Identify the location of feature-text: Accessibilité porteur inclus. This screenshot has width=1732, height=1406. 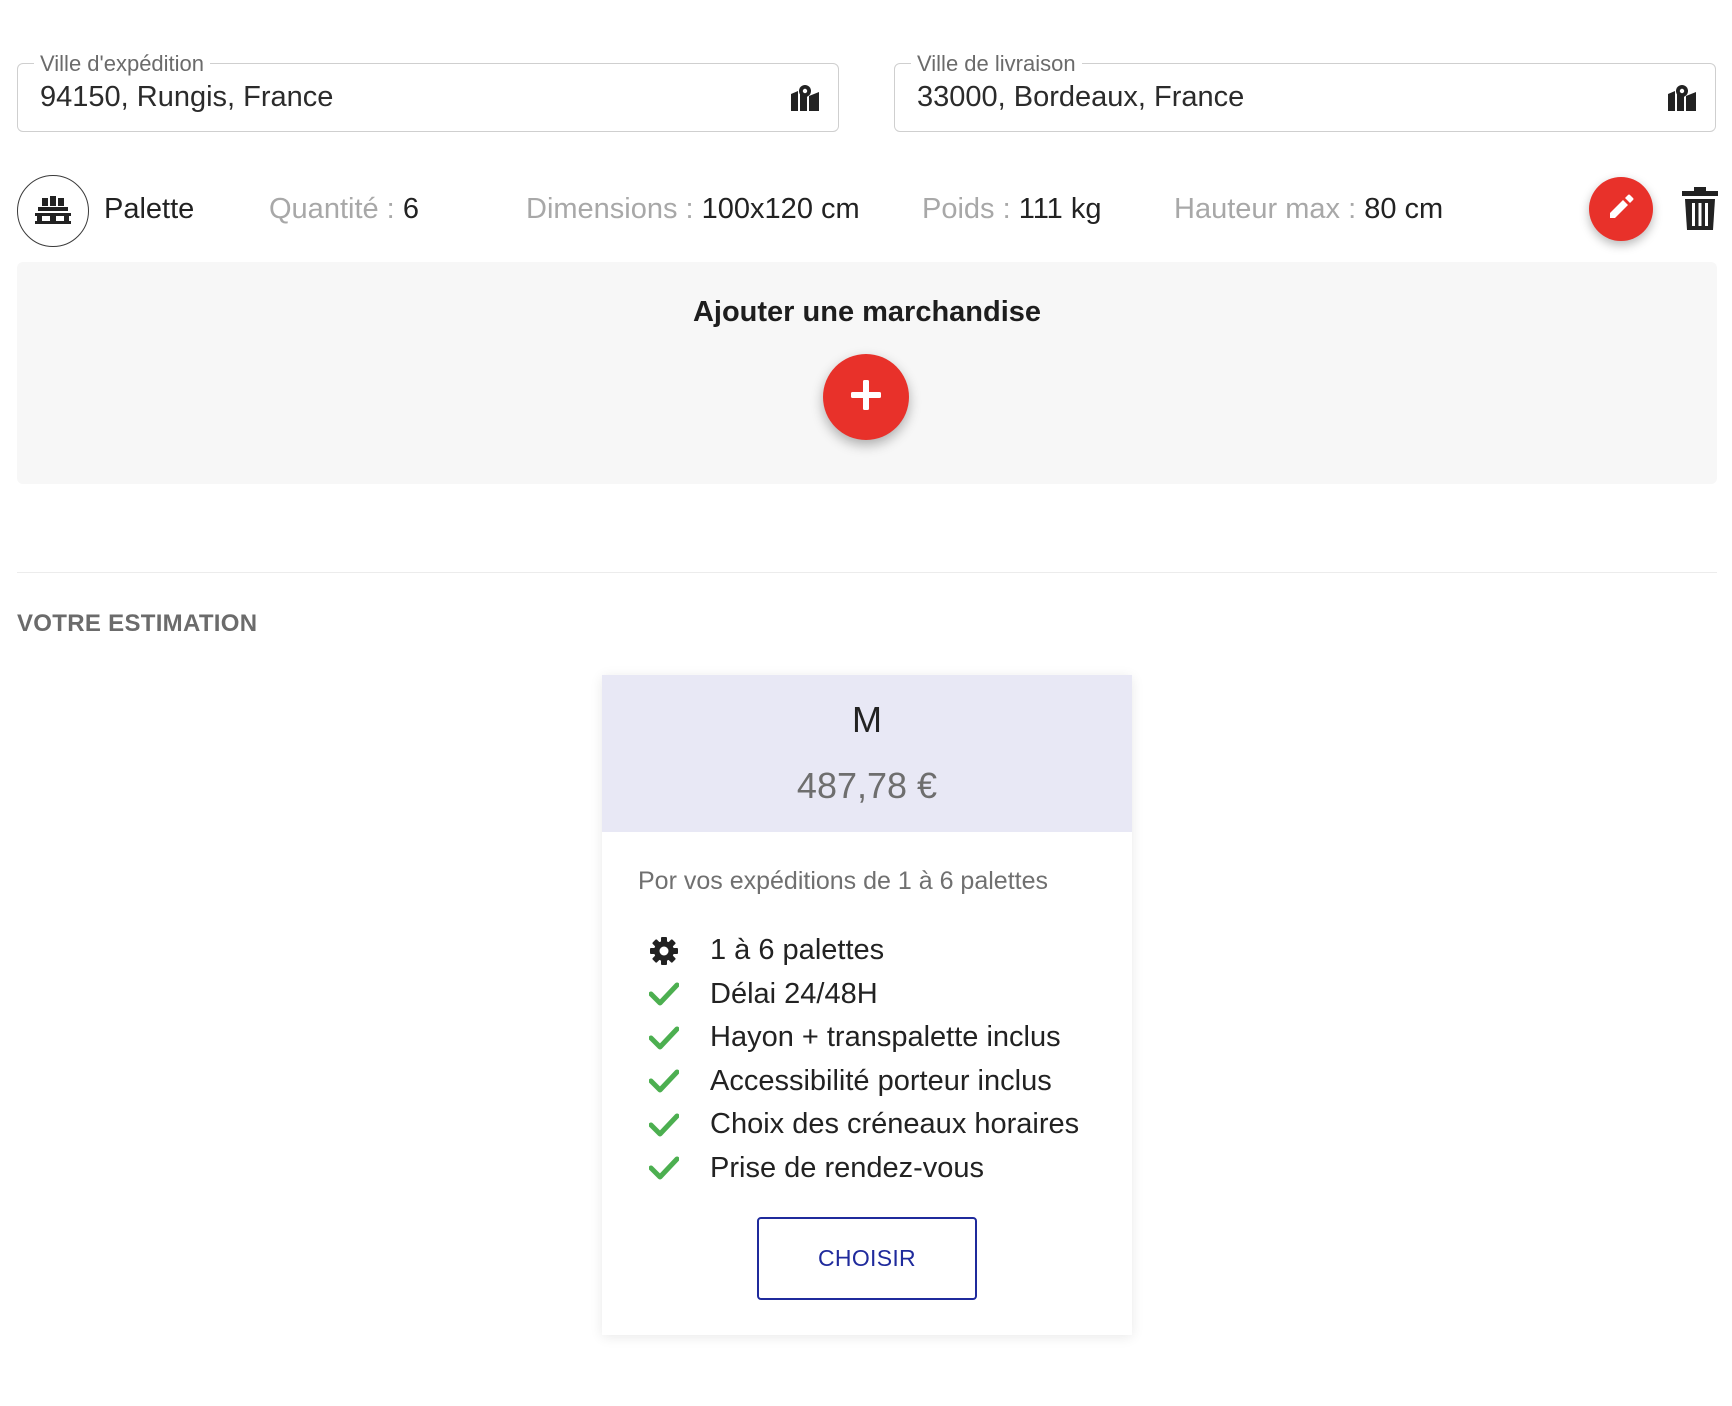
(881, 1080).